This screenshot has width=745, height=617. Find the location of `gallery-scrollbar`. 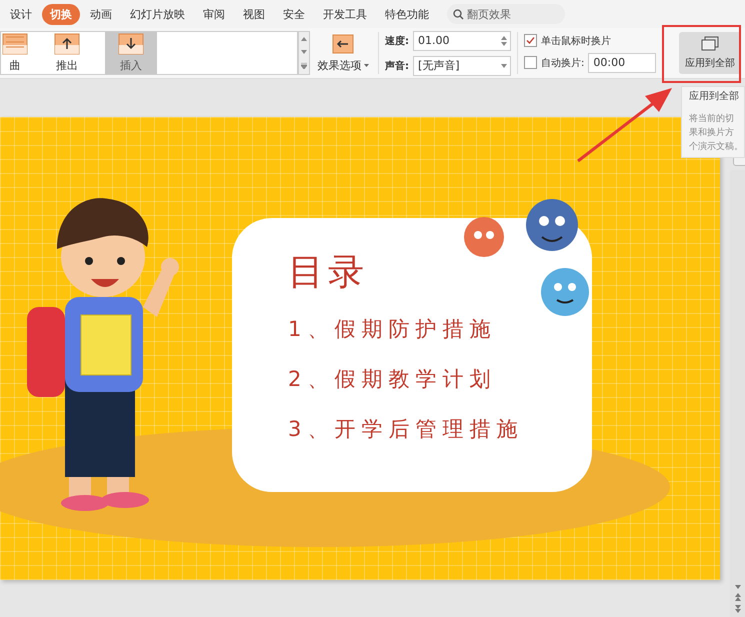

gallery-scrollbar is located at coordinates (304, 53).